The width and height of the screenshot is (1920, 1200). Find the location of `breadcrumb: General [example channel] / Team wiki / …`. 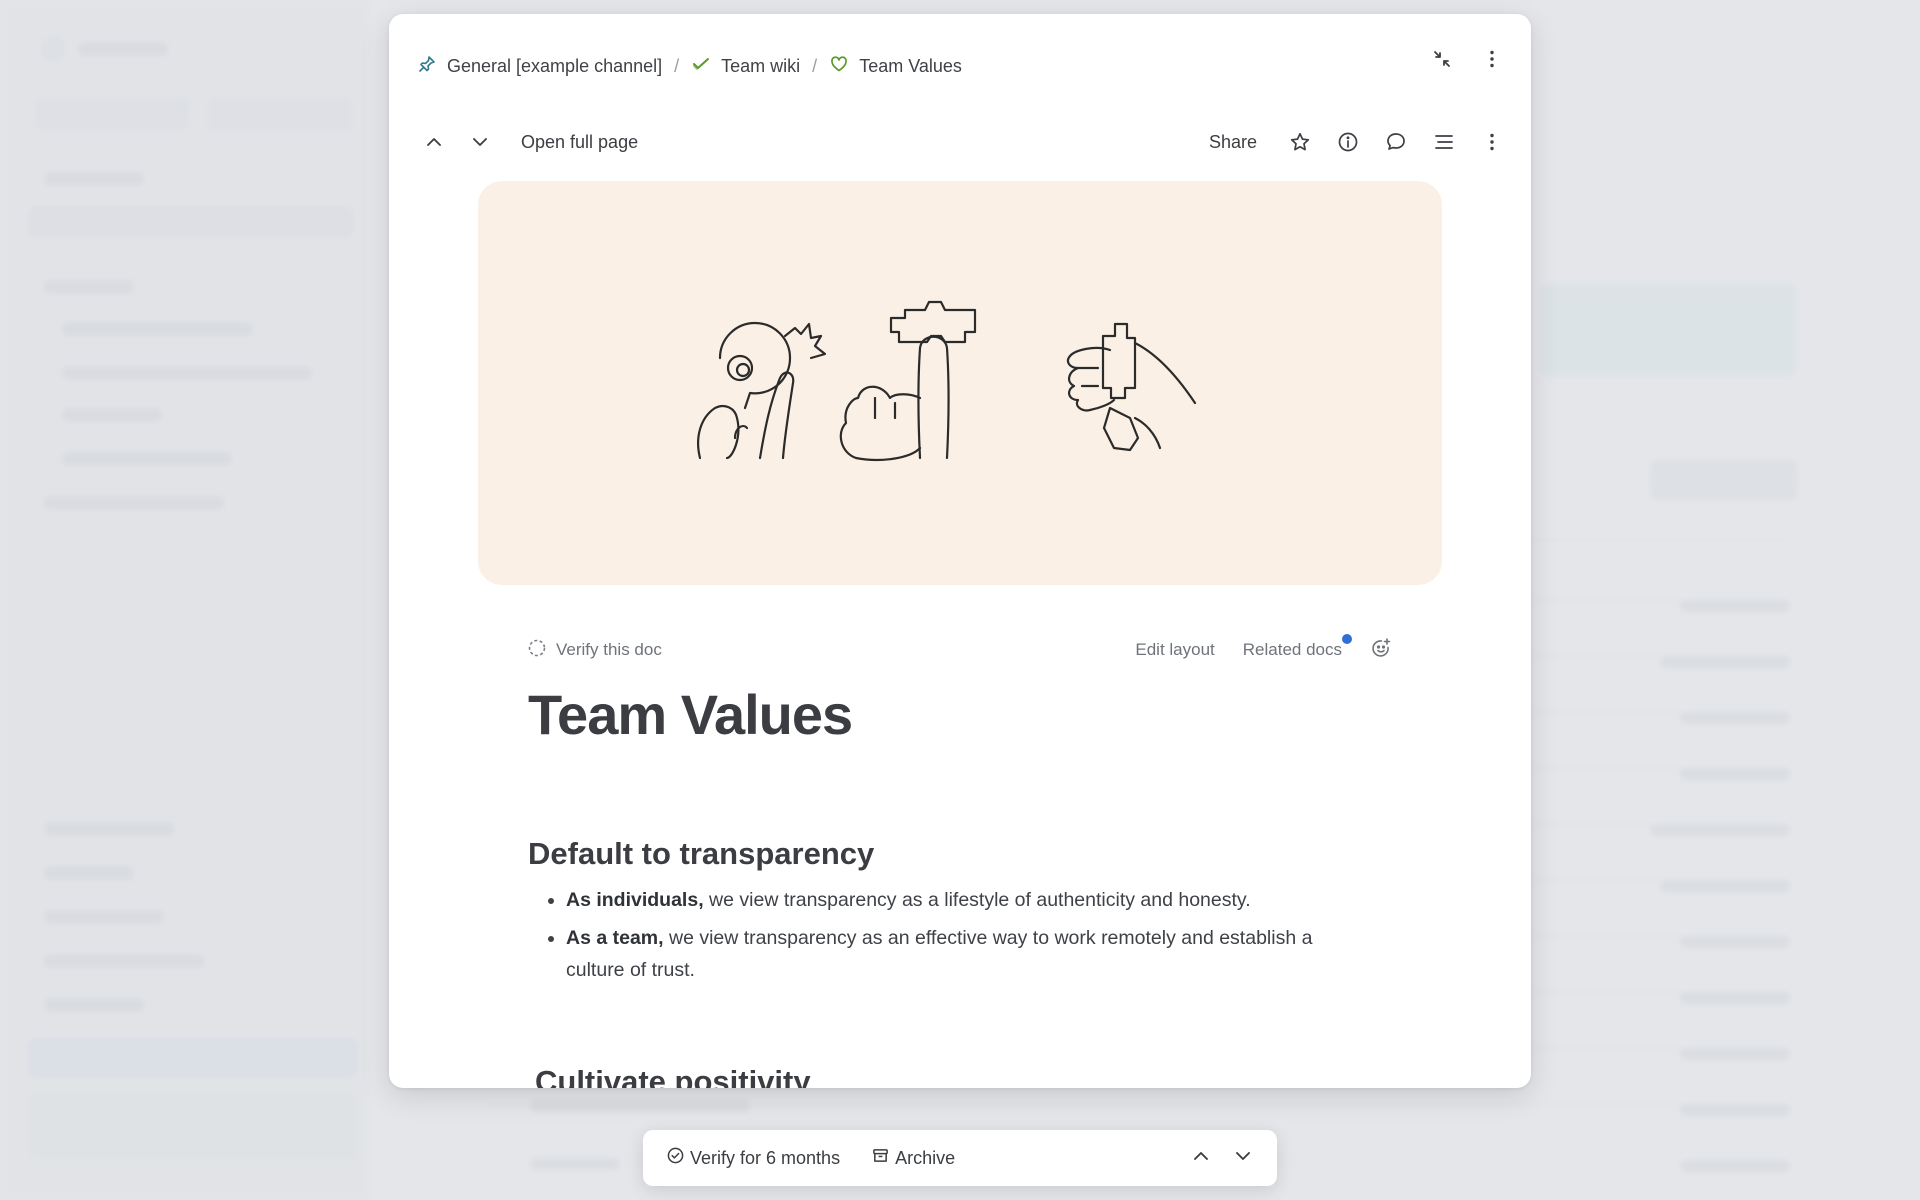

breadcrumb: General [example channel] / Team wiki / … is located at coordinates (960, 66).